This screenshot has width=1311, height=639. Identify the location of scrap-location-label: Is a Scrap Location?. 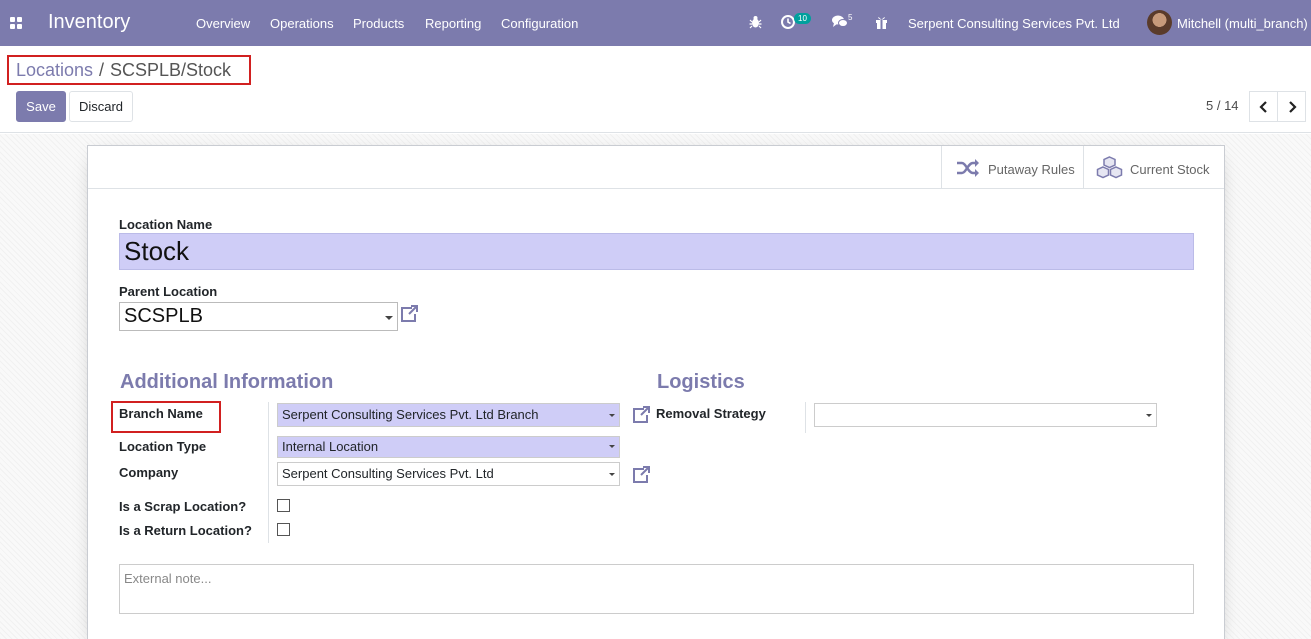
(183, 506).